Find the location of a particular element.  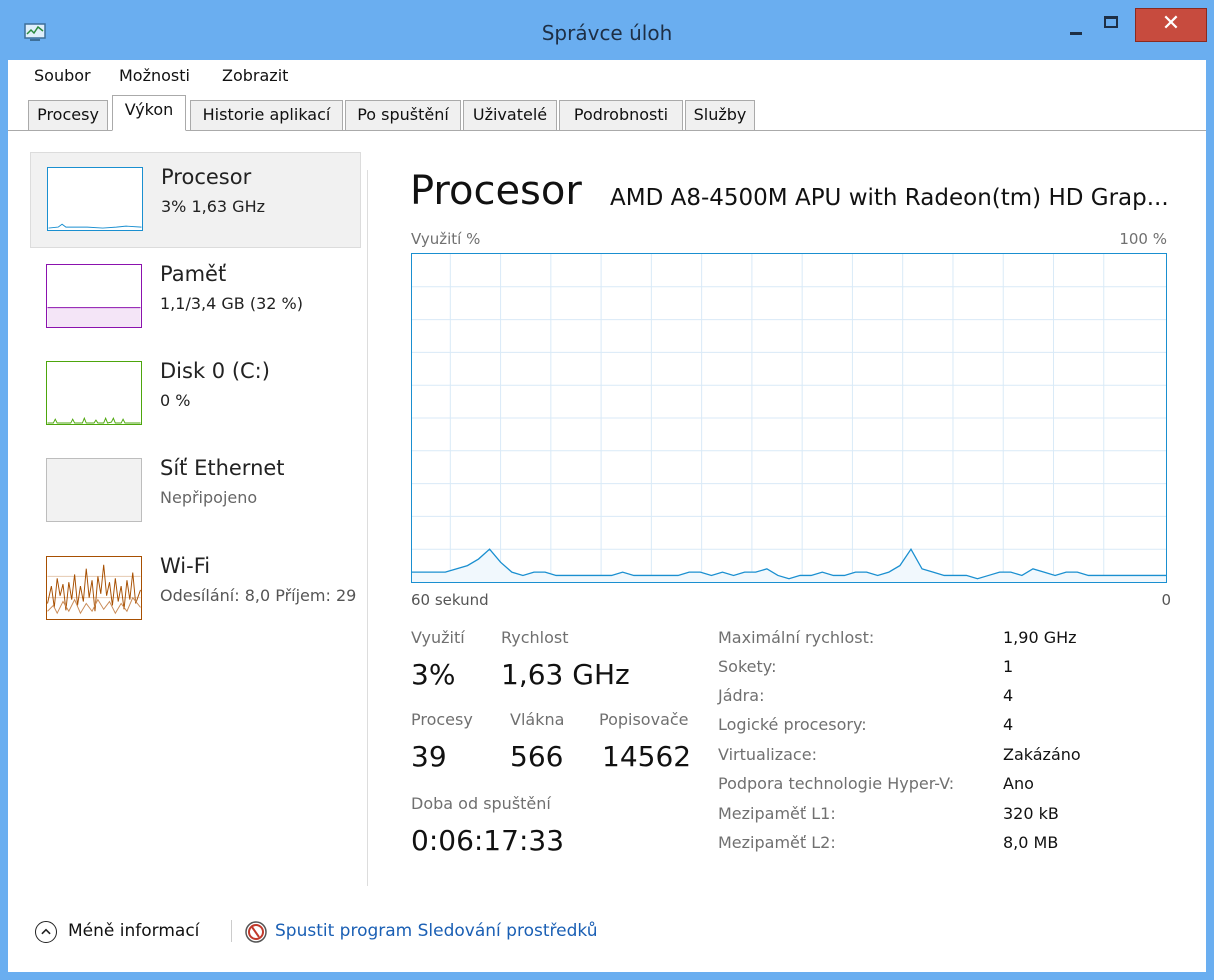

tab-procesy: Procesy is located at coordinates (68, 115).